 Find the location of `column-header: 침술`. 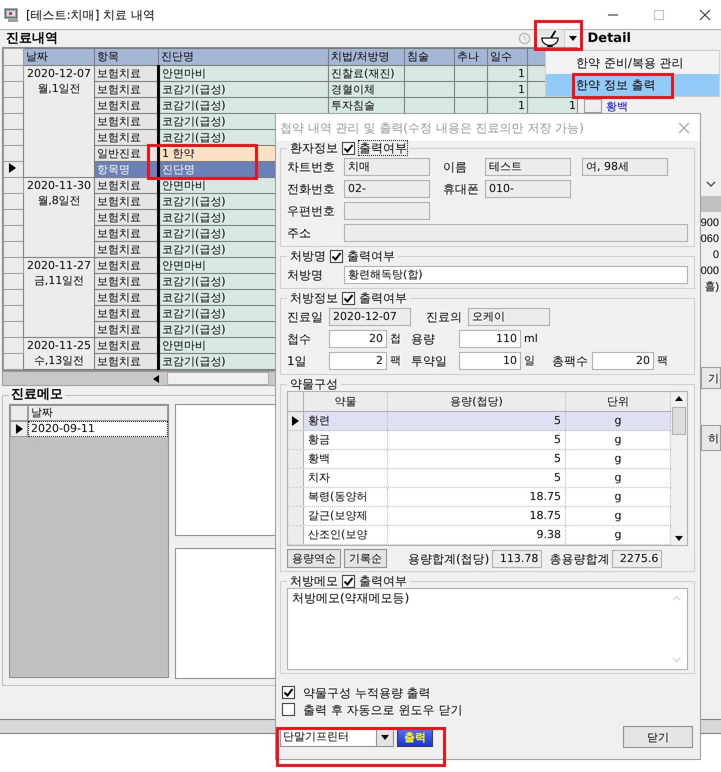

column-header: 침술 is located at coordinates (429, 57).